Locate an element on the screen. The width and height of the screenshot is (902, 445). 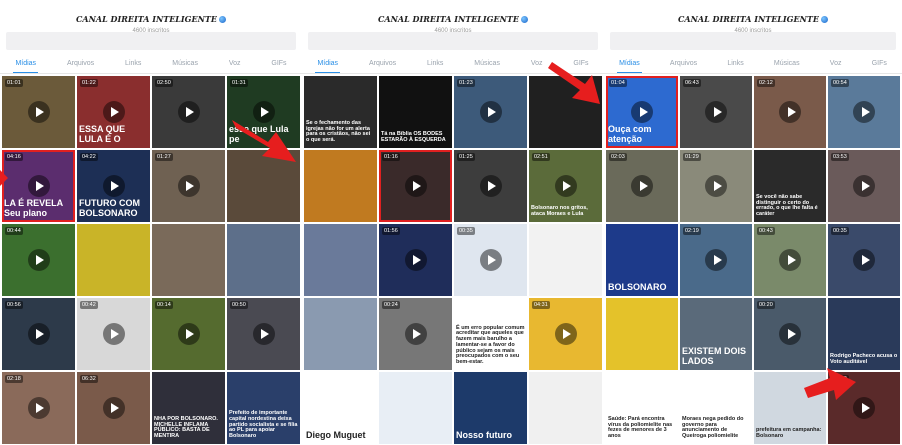
media-thumbnail: 04:31 is located at coordinates (565, 334).